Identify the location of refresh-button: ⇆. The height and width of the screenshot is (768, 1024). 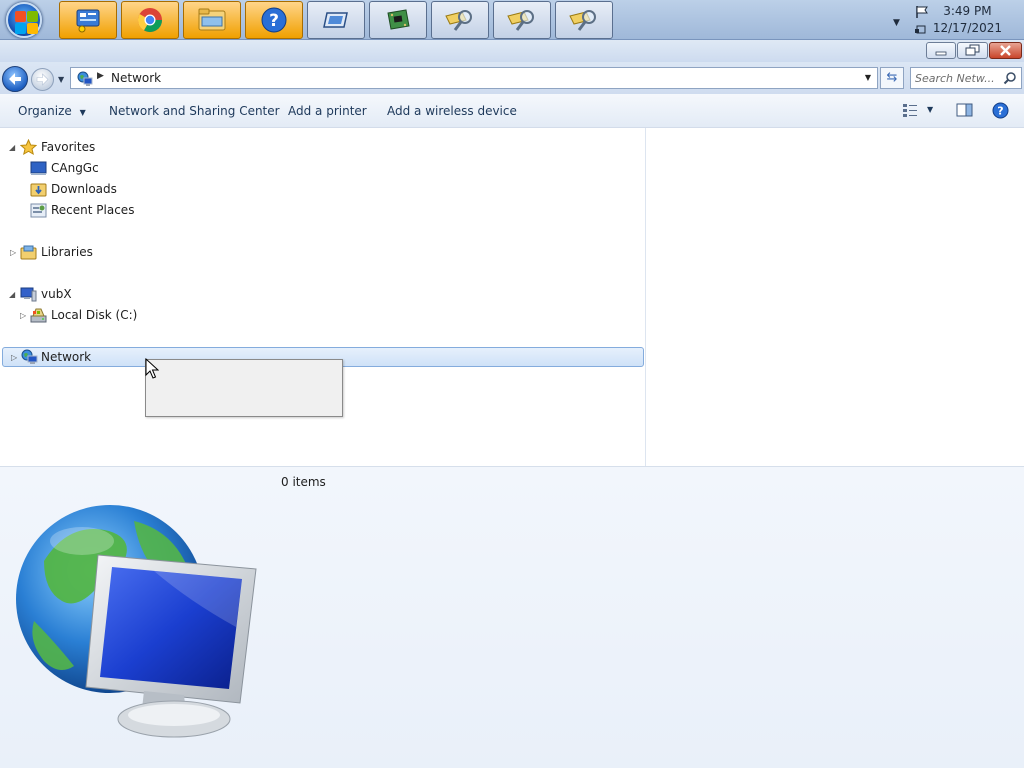
(892, 78).